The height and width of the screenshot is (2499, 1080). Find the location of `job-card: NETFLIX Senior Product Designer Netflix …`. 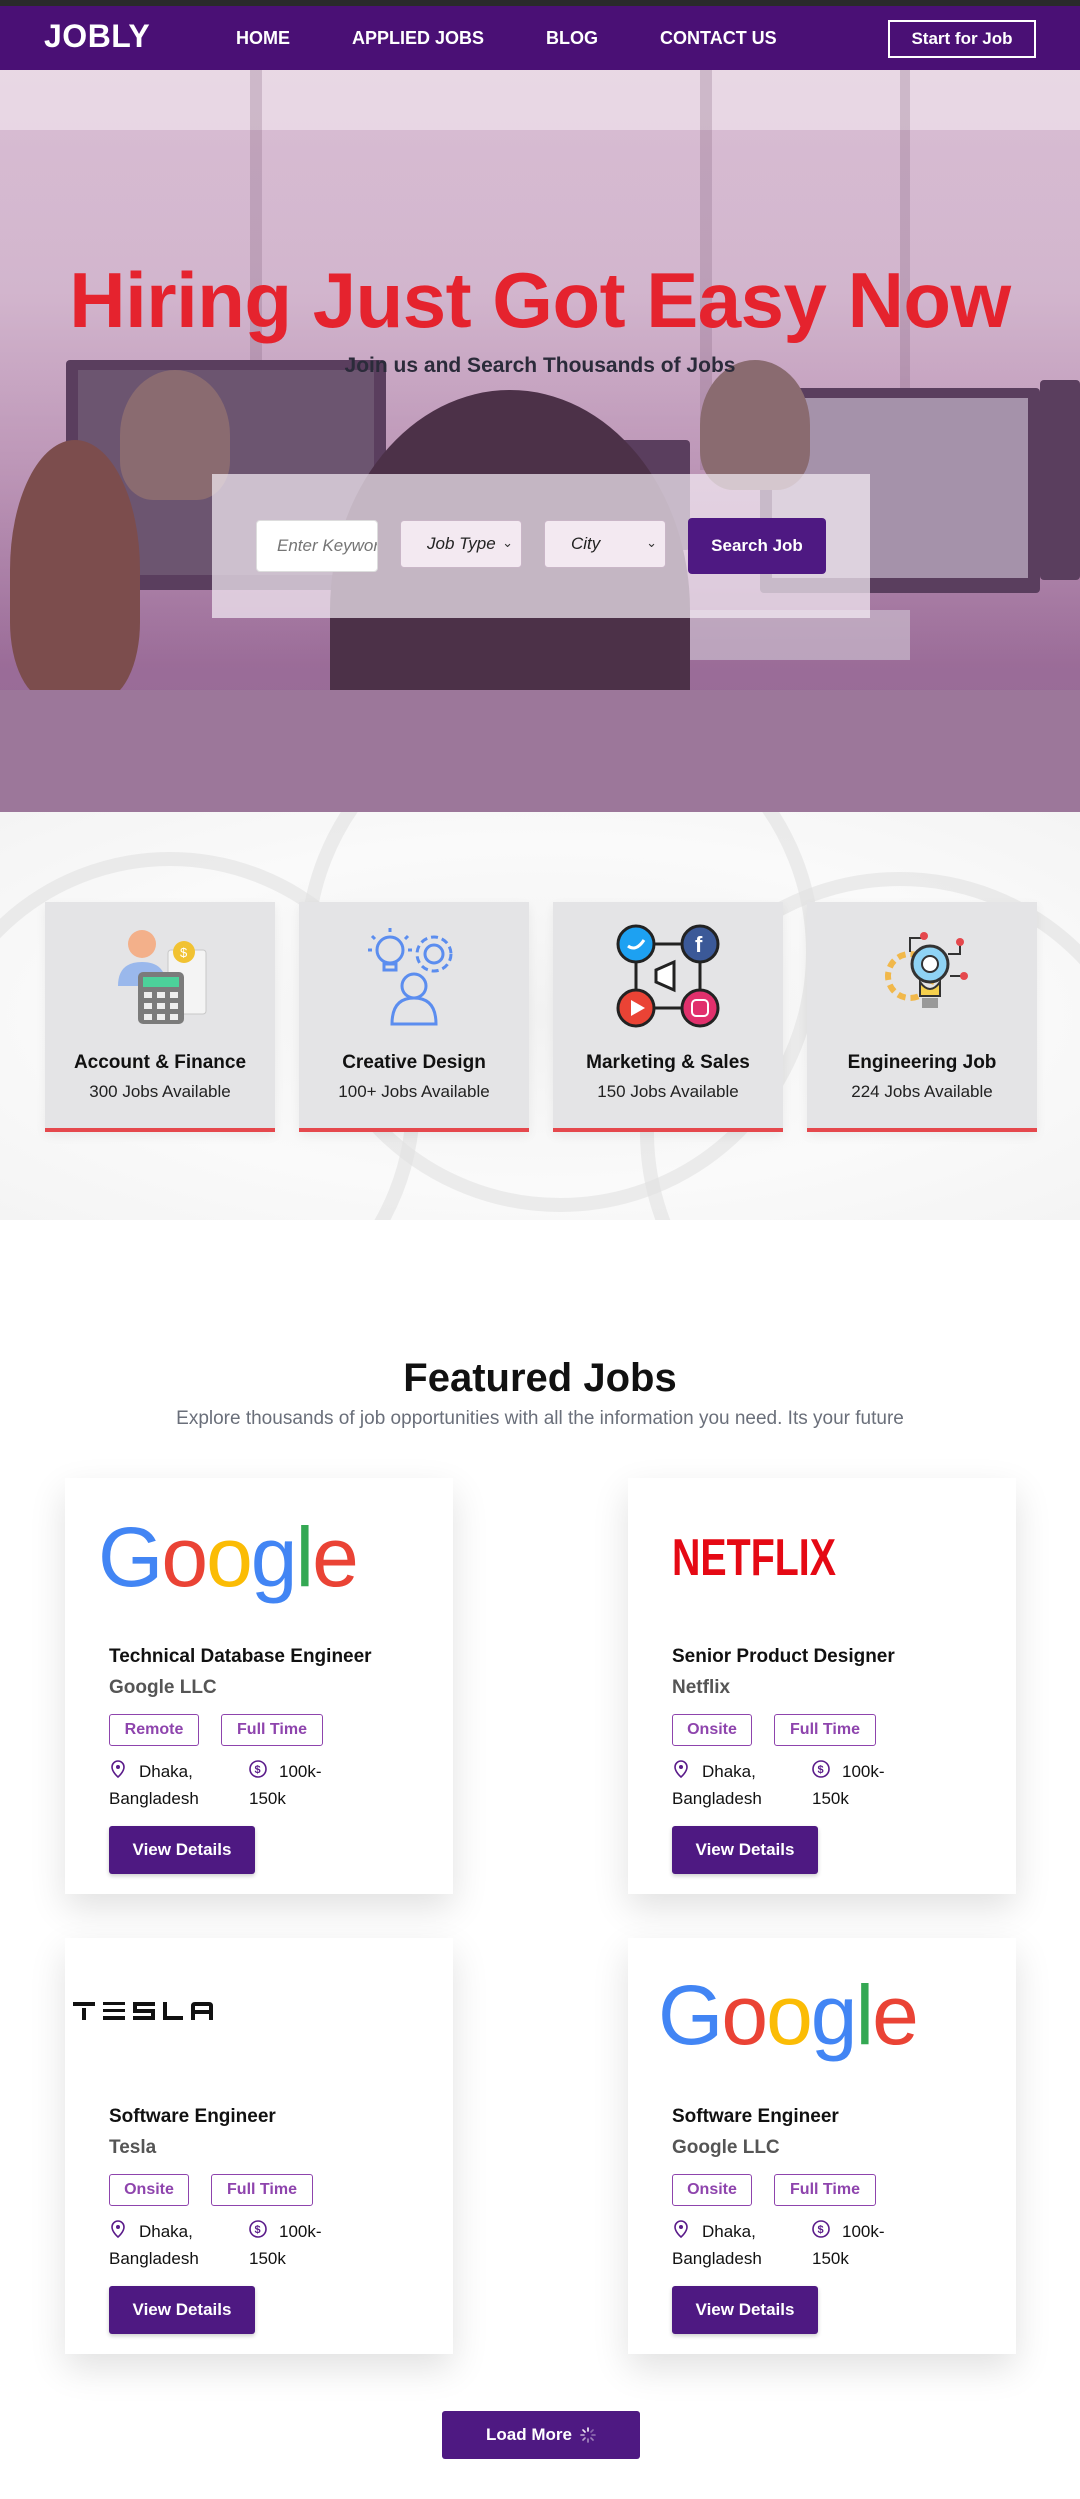

job-card: NETFLIX Senior Product Designer Netflix … is located at coordinates (822, 1686).